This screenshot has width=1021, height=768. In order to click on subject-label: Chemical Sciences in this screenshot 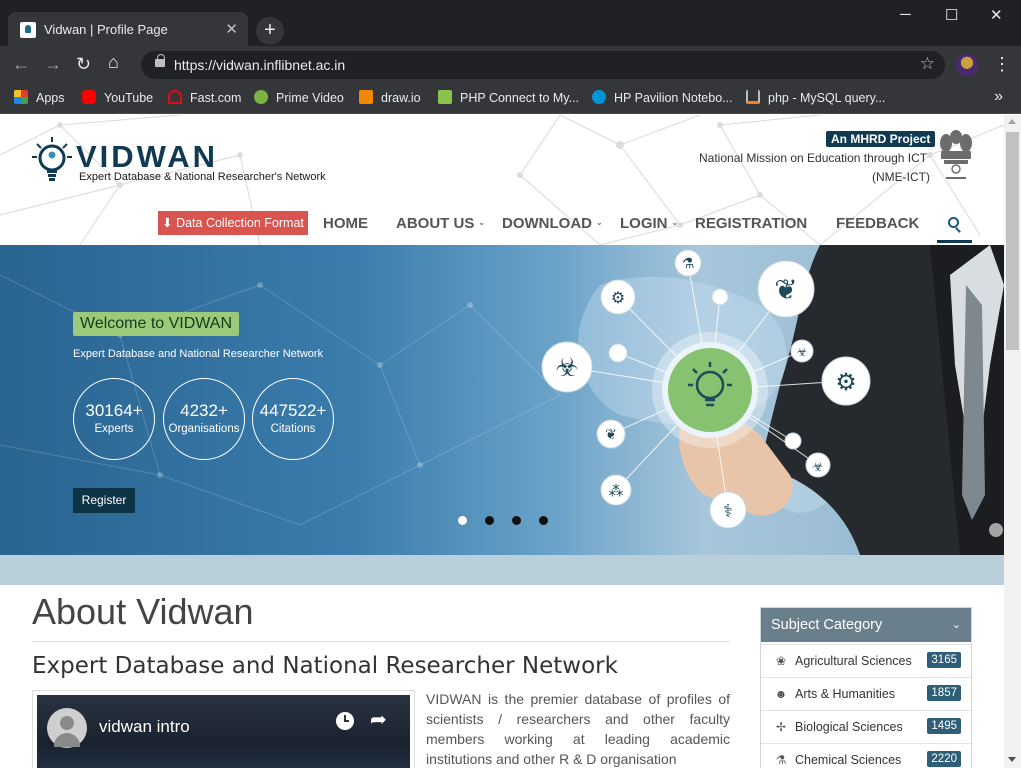, I will do `click(848, 760)`.